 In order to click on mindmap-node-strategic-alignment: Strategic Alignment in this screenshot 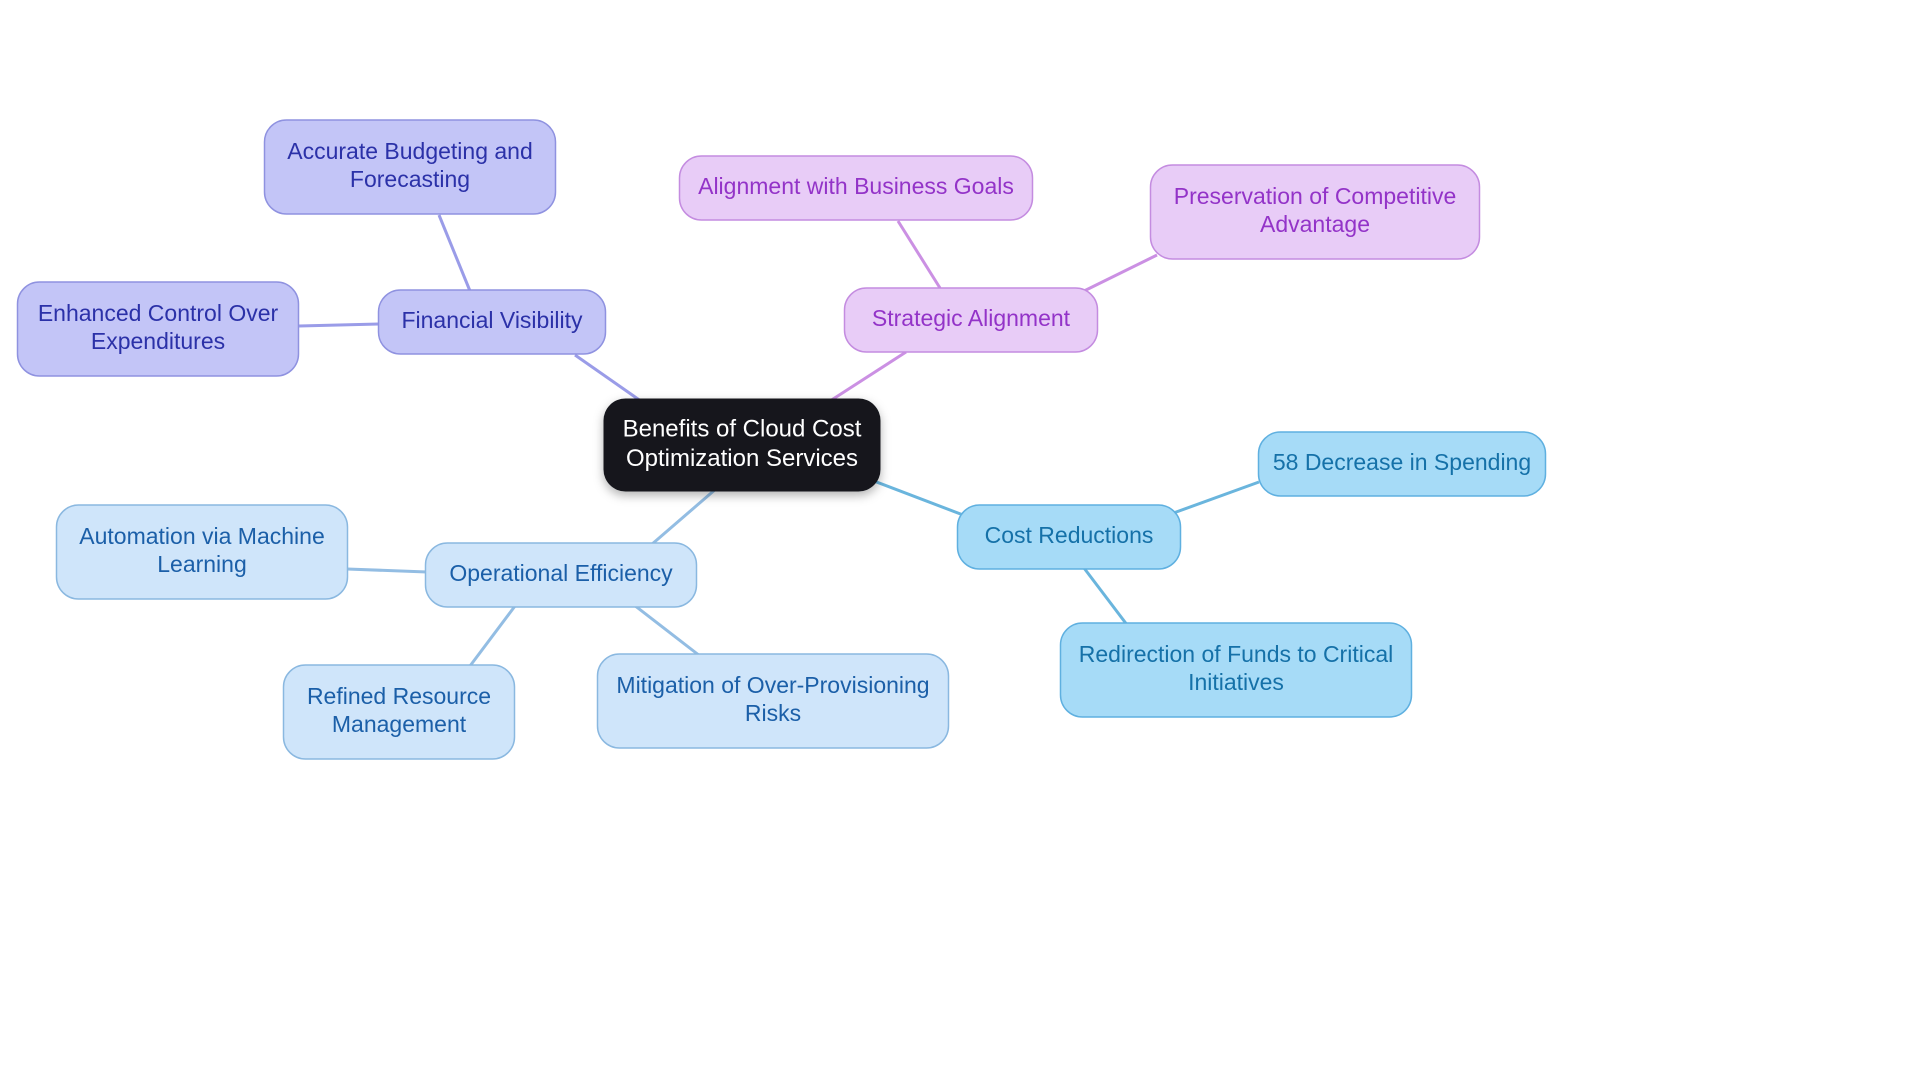, I will do `click(971, 320)`.